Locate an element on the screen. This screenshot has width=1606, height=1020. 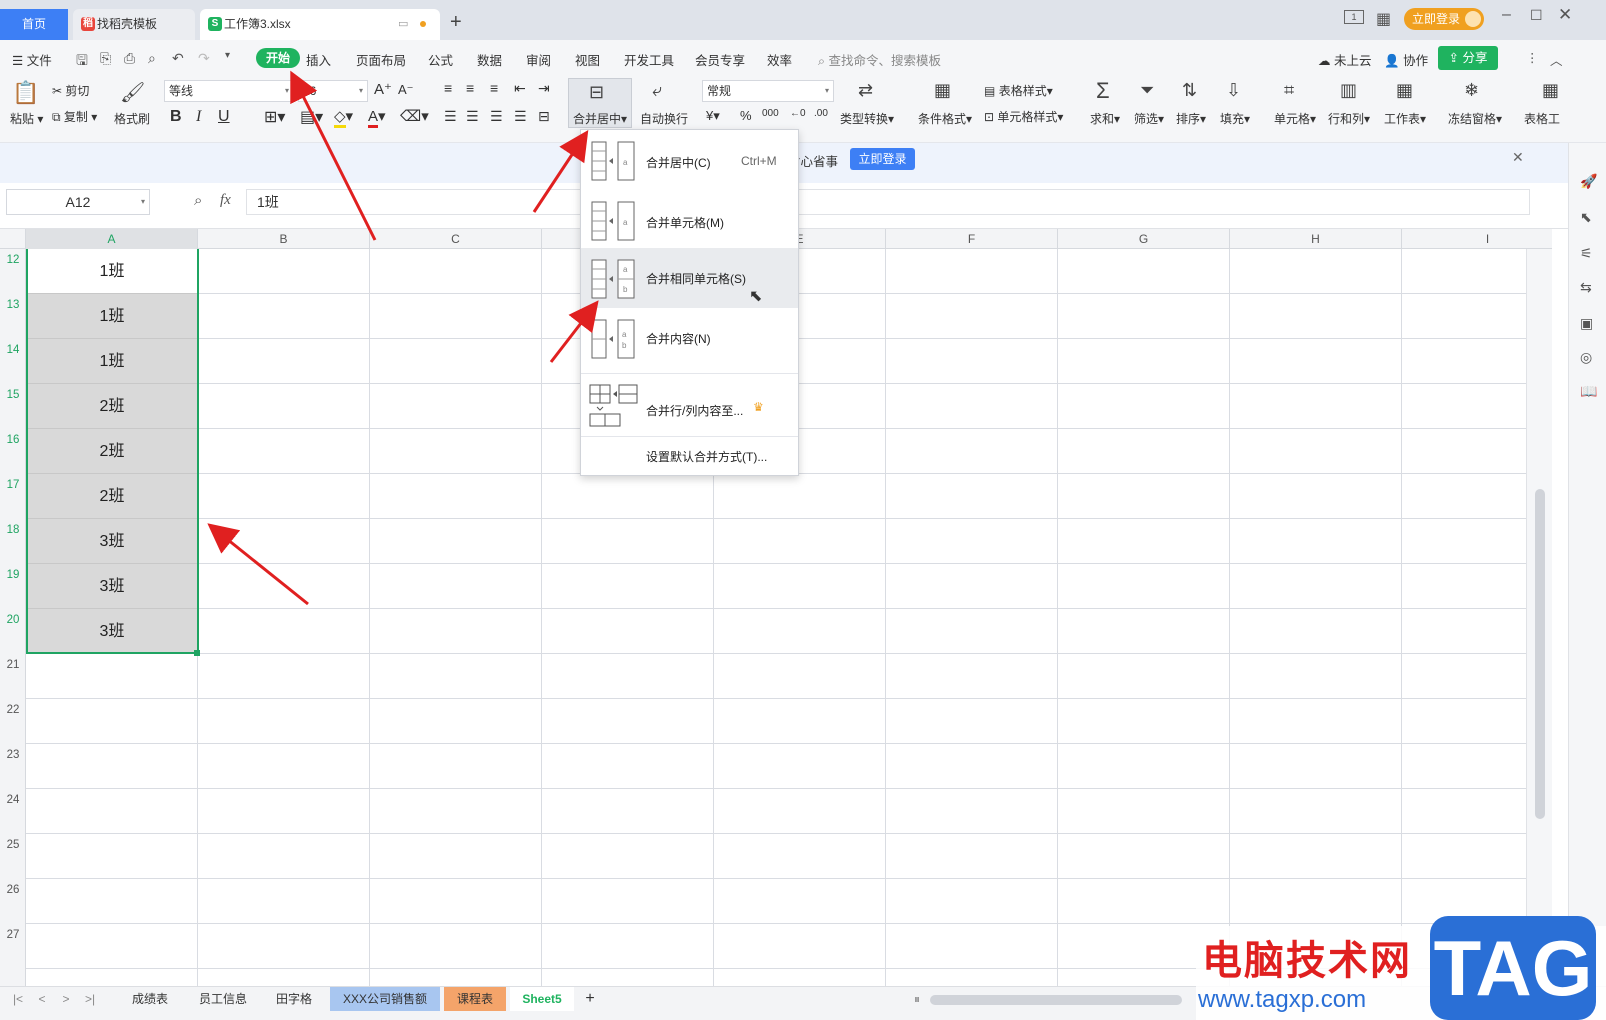
cell-button: 单元格▾ is located at coordinates (1295, 118).